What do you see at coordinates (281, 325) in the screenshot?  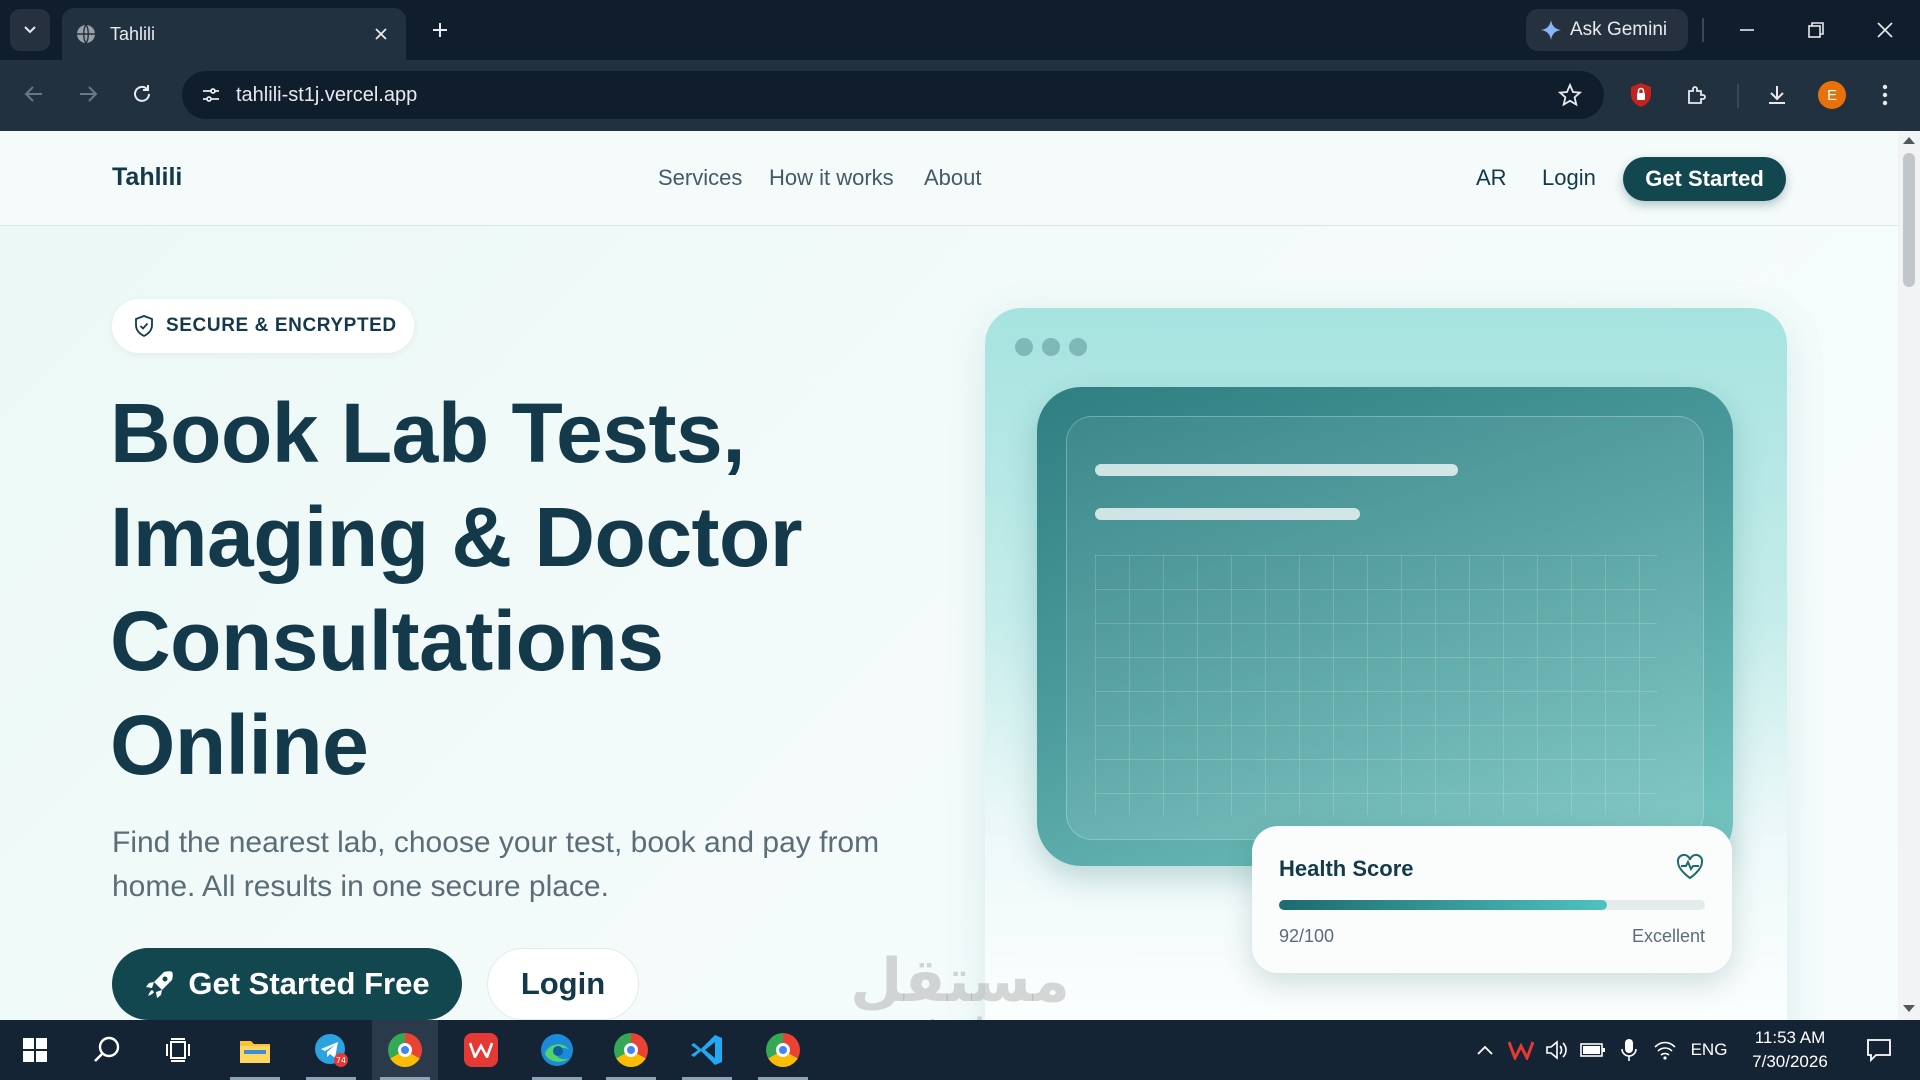 I see `secure-badge-label: SECURE & ENCRYPTED` at bounding box center [281, 325].